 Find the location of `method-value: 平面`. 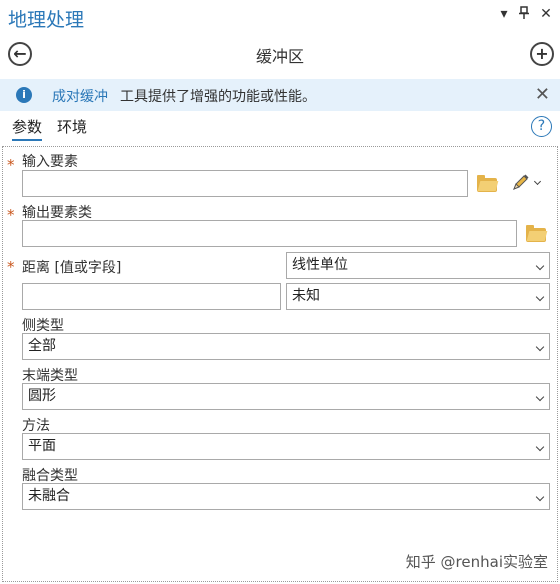

method-value: 平面 is located at coordinates (42, 446).